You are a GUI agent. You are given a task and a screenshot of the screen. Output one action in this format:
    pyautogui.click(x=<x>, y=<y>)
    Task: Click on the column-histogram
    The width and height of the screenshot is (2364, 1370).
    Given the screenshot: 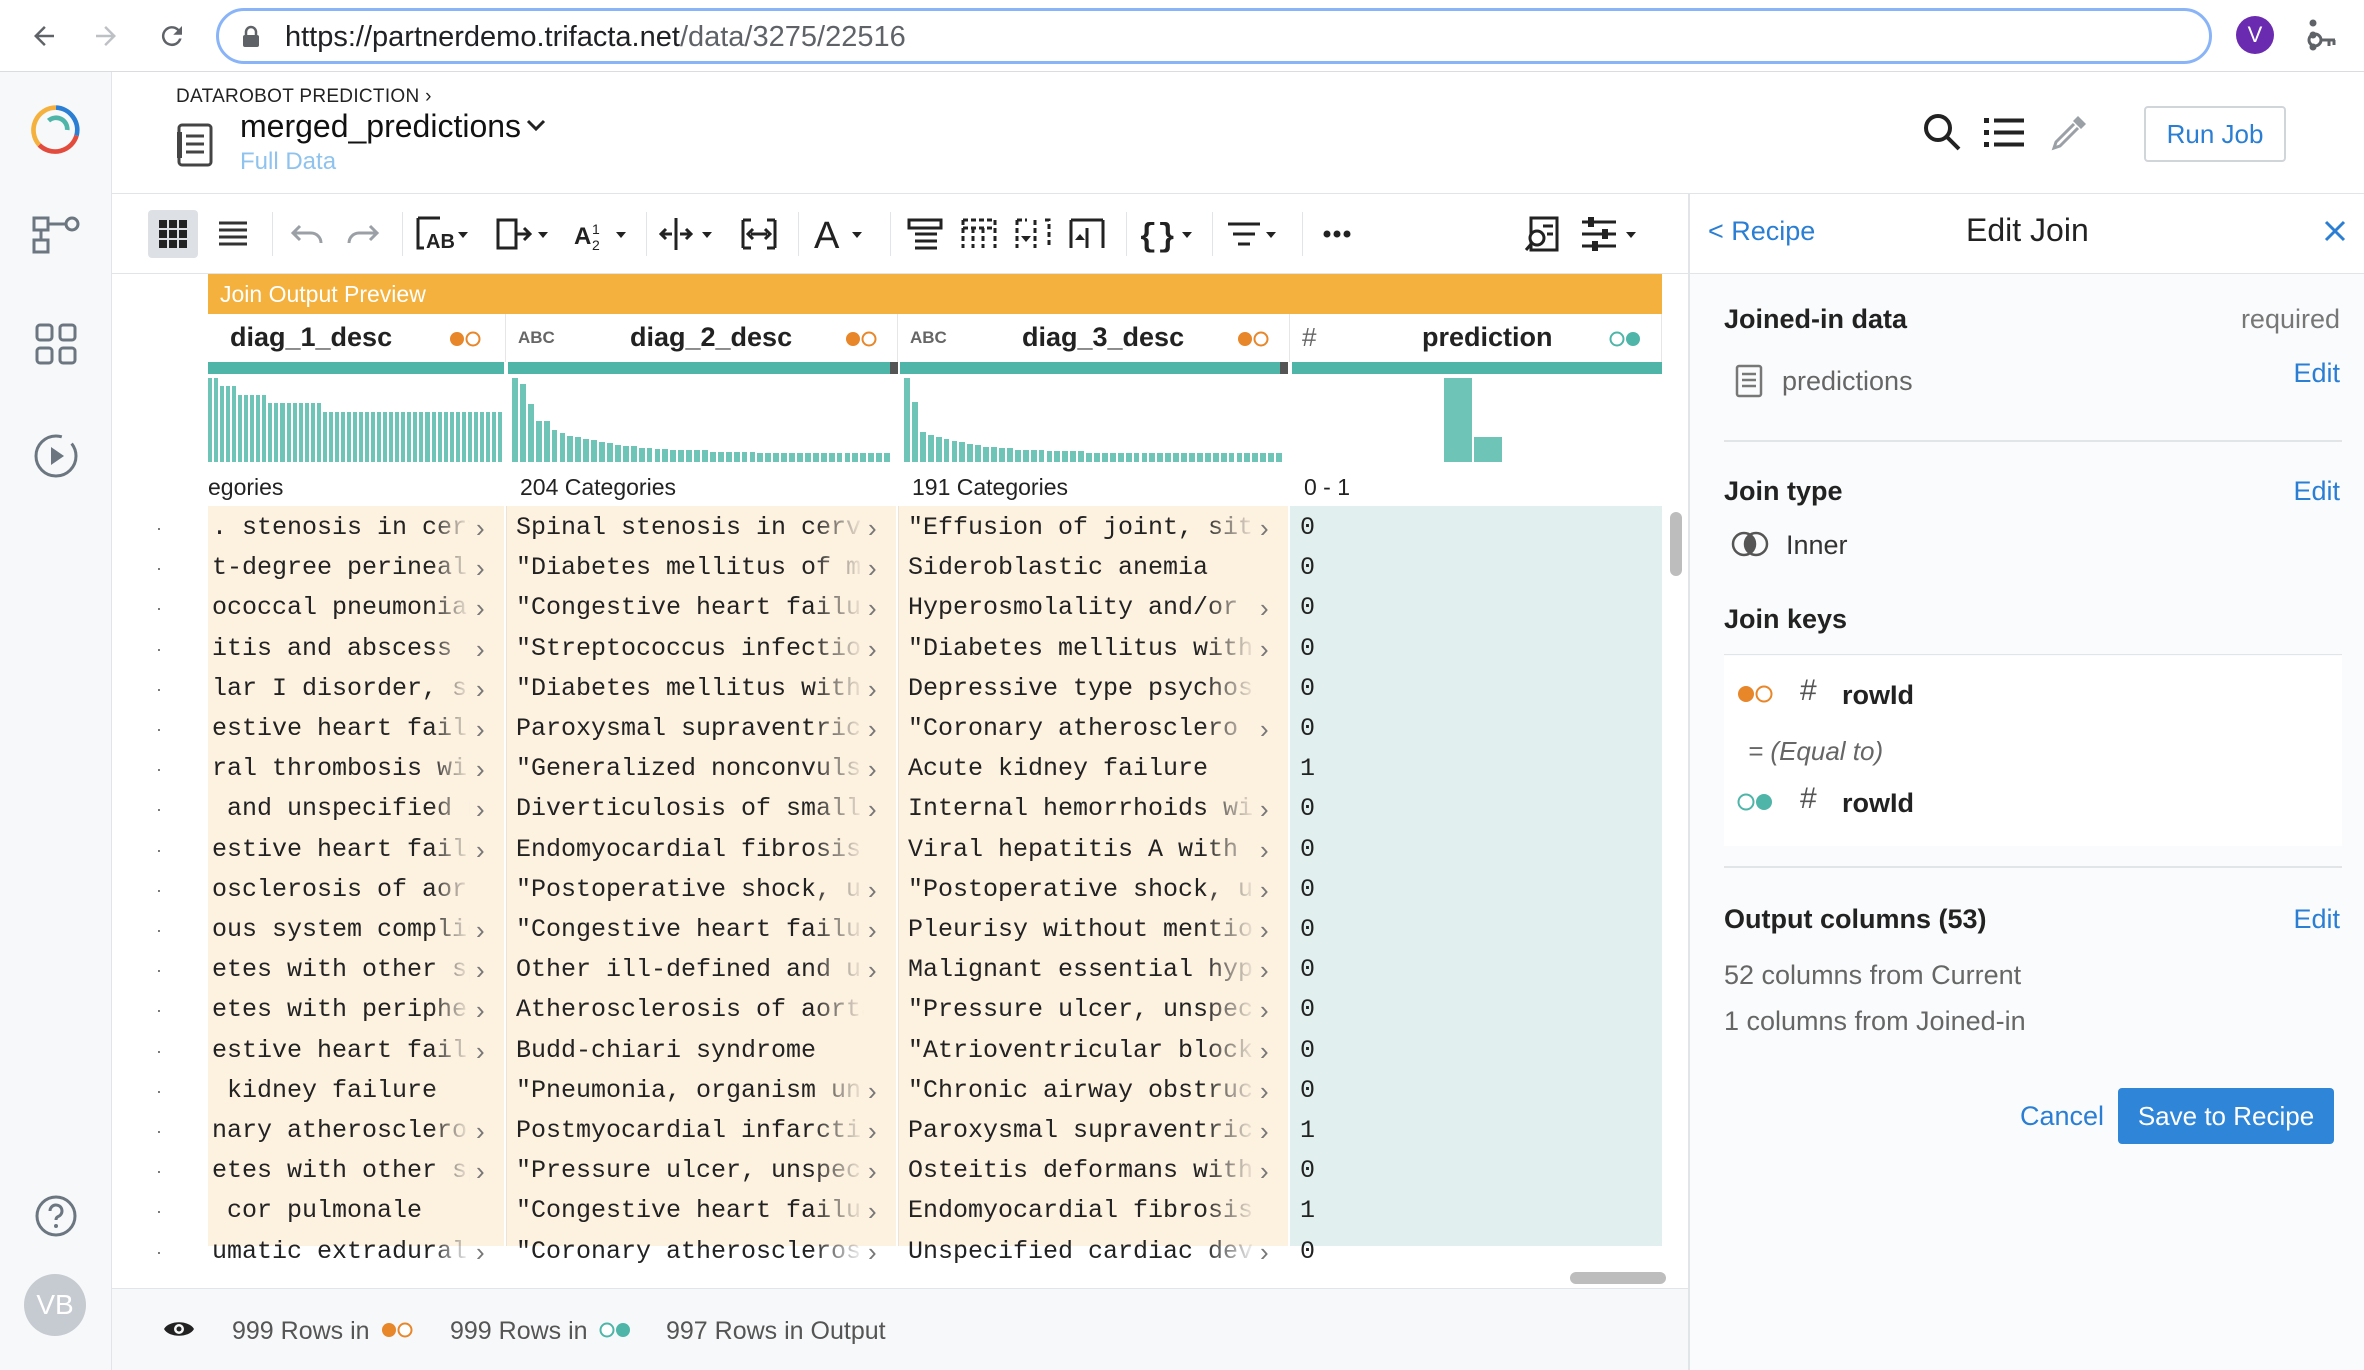 What is the action you would take?
    pyautogui.click(x=1484, y=424)
    